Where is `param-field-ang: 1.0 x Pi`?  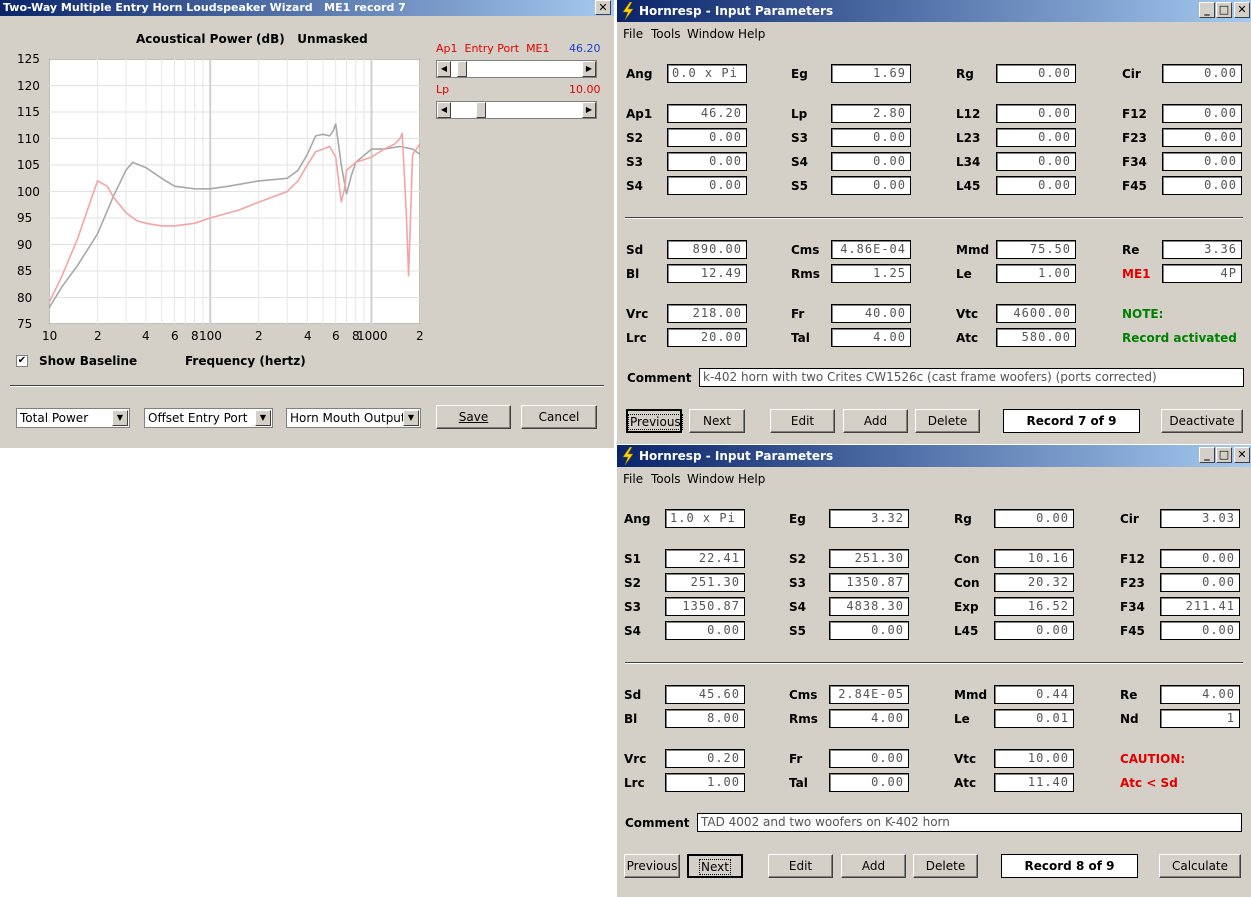
param-field-ang: 1.0 x Pi is located at coordinates (705, 518).